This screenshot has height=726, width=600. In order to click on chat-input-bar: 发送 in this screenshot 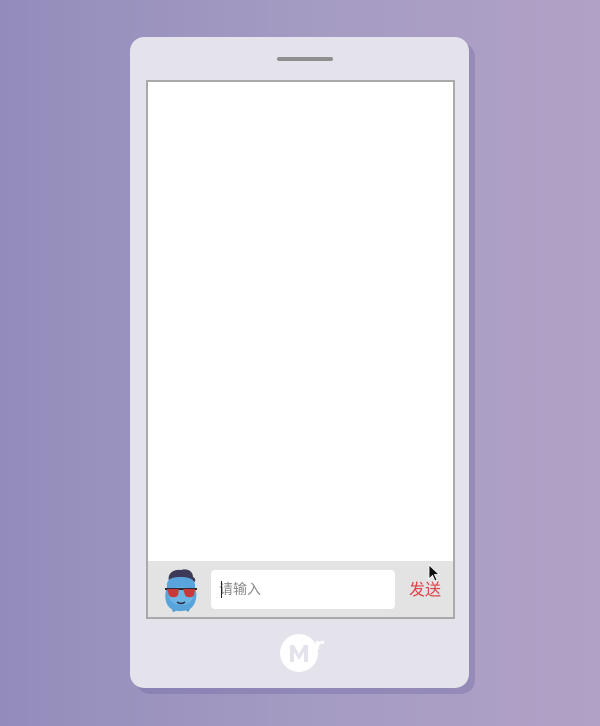, I will do `click(300, 589)`.